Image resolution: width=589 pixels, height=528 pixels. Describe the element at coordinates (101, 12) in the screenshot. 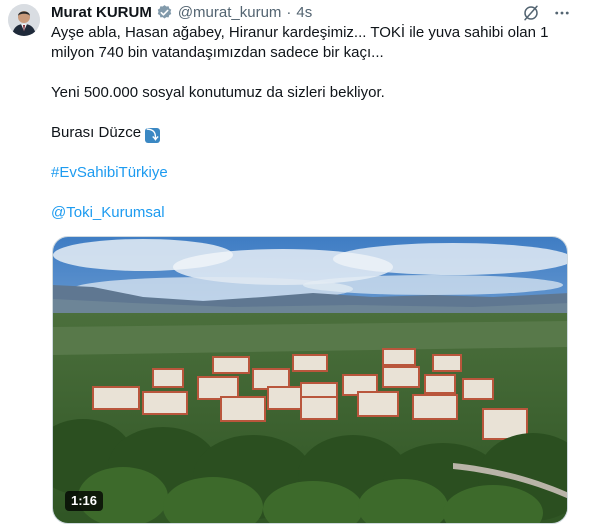

I see `author-name: Murat KURUM` at that location.